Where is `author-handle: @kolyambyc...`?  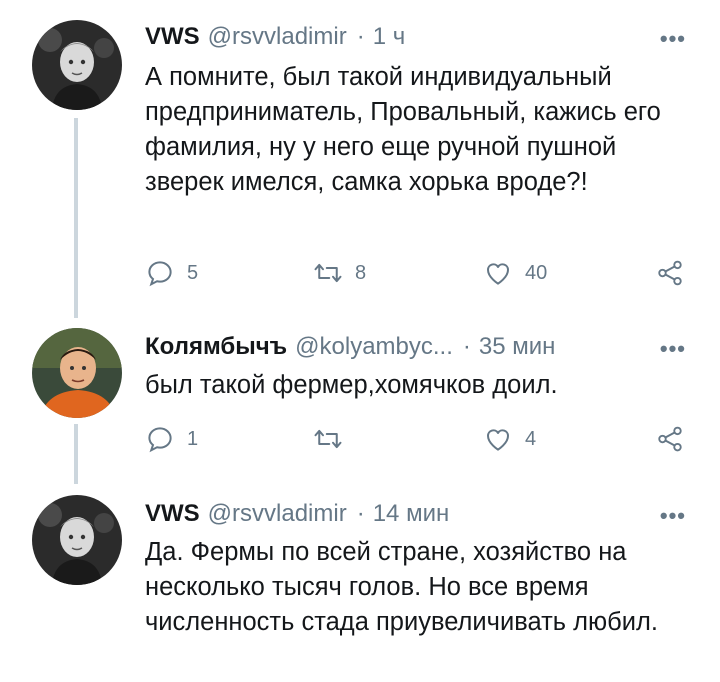 author-handle: @kolyambyc... is located at coordinates (374, 346).